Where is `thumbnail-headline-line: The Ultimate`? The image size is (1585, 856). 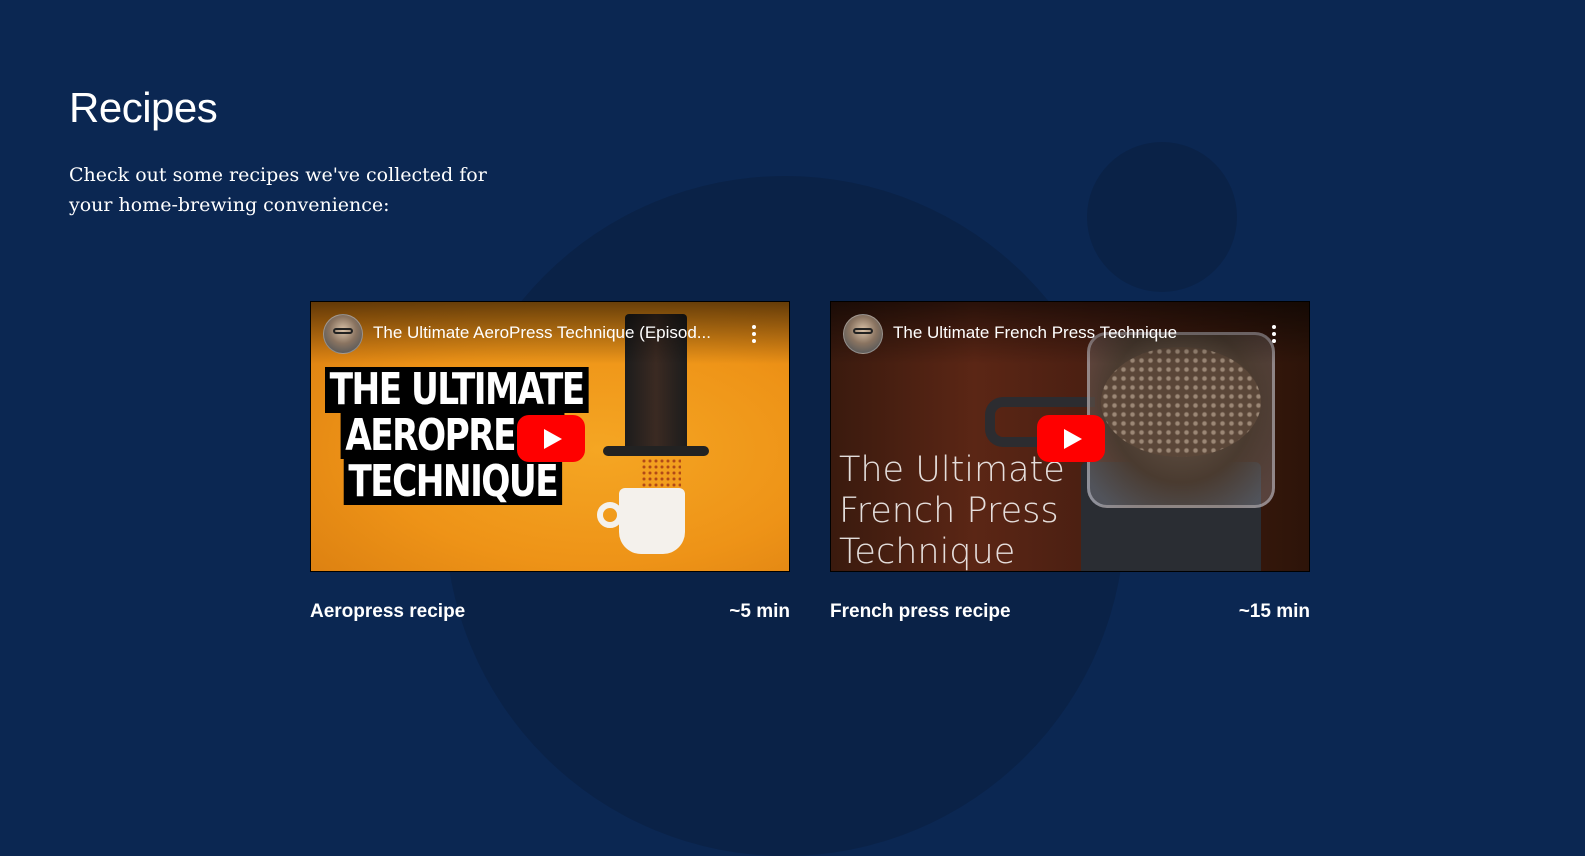 thumbnail-headline-line: The Ultimate is located at coordinates (952, 470).